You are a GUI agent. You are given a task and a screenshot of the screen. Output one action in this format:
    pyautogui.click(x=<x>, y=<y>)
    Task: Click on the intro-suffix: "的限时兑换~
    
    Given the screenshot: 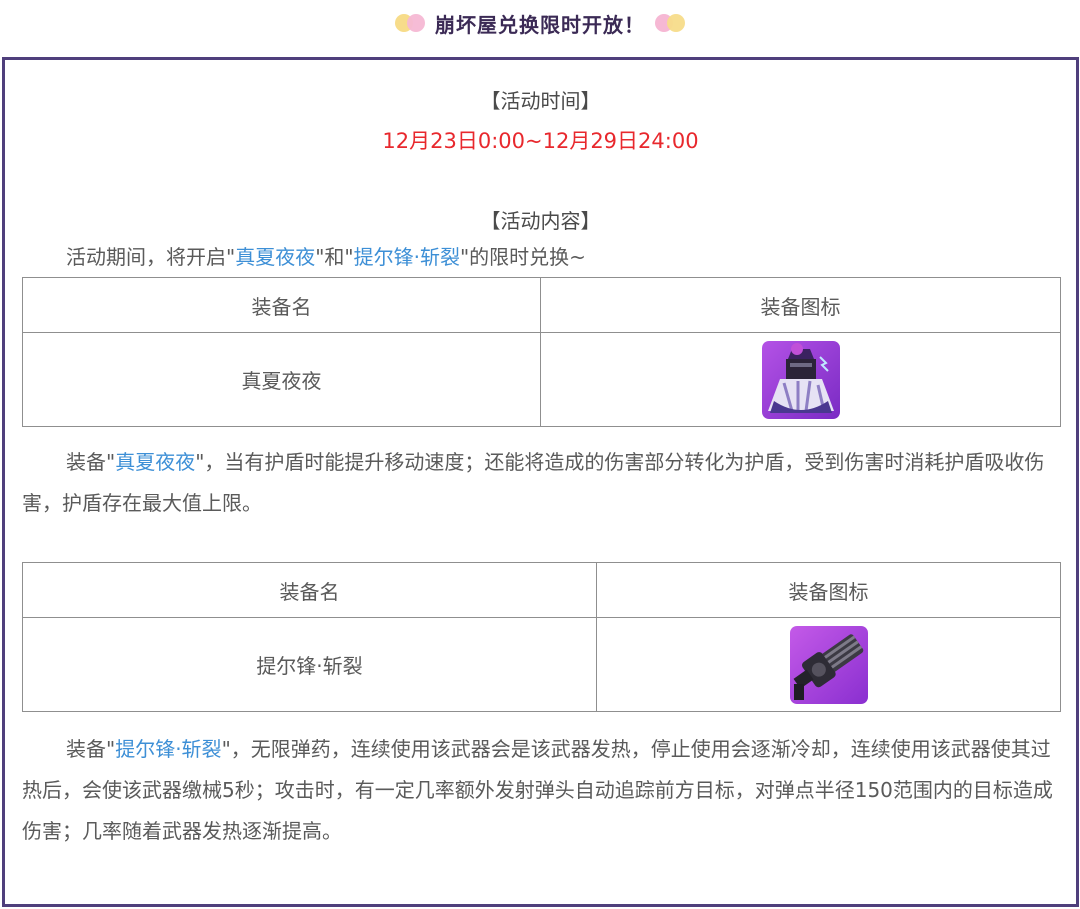 What is the action you would take?
    pyautogui.click(x=522, y=257)
    